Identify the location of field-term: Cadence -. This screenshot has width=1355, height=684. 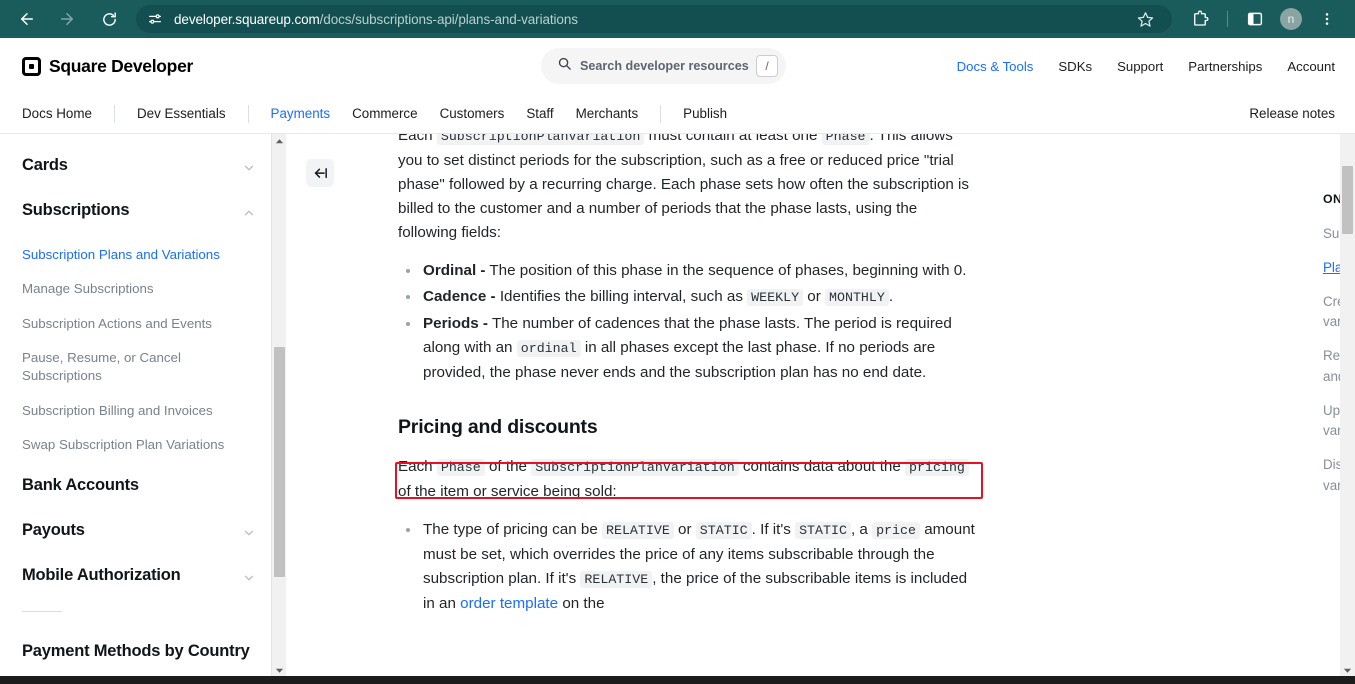
(459, 296).